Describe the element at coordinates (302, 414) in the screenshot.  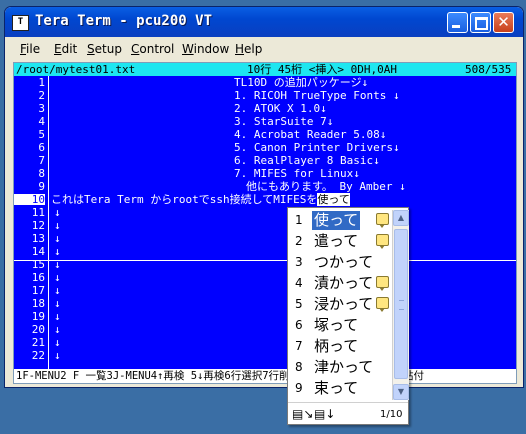
I see `dictionary-tool-icon: ▤↘` at that location.